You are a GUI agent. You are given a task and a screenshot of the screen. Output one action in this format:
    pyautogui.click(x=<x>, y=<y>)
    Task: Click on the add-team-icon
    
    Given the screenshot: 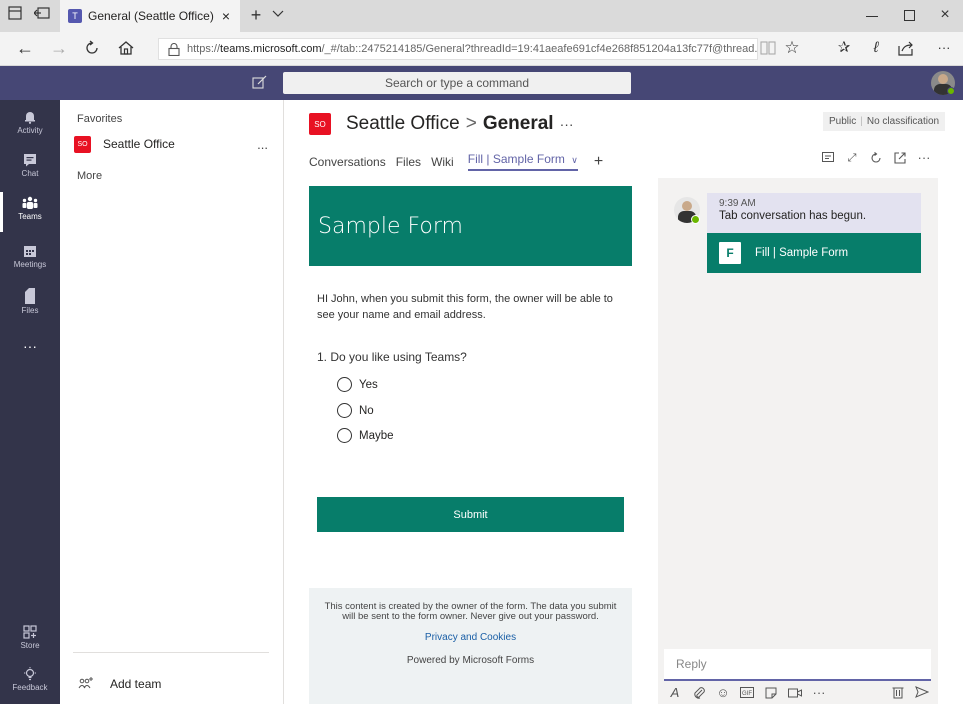 What is the action you would take?
    pyautogui.click(x=85, y=683)
    